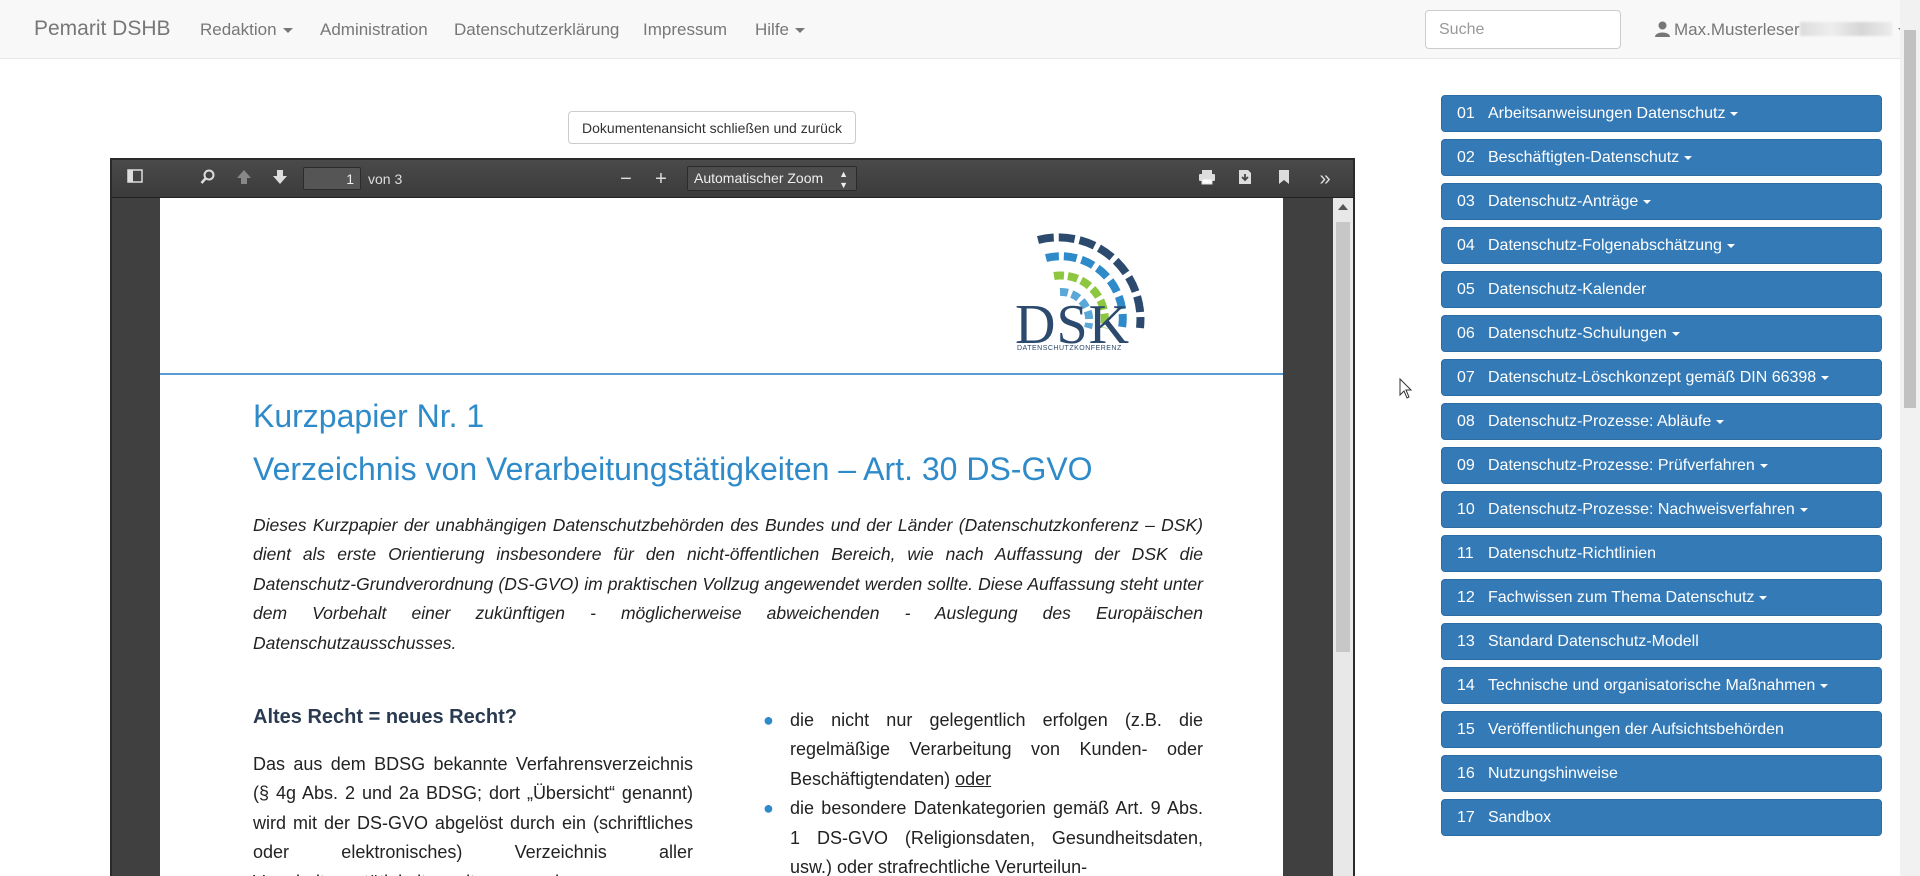 The width and height of the screenshot is (1920, 876). What do you see at coordinates (332, 178) in the screenshot?
I see `page-number-input` at bounding box center [332, 178].